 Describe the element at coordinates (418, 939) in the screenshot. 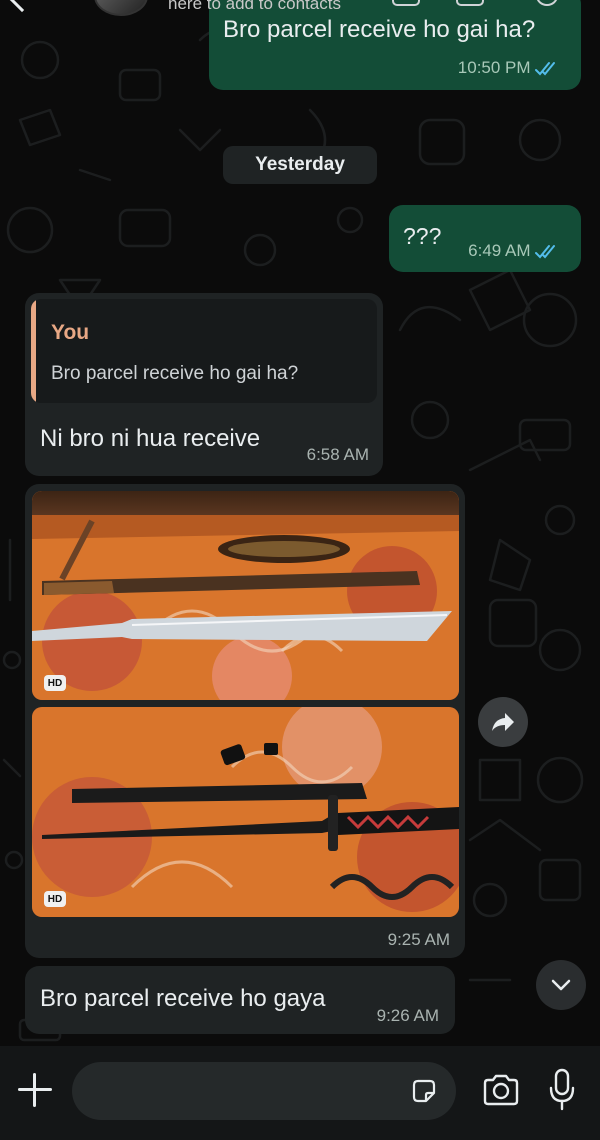

I see `message-time: 9:25 AM` at that location.